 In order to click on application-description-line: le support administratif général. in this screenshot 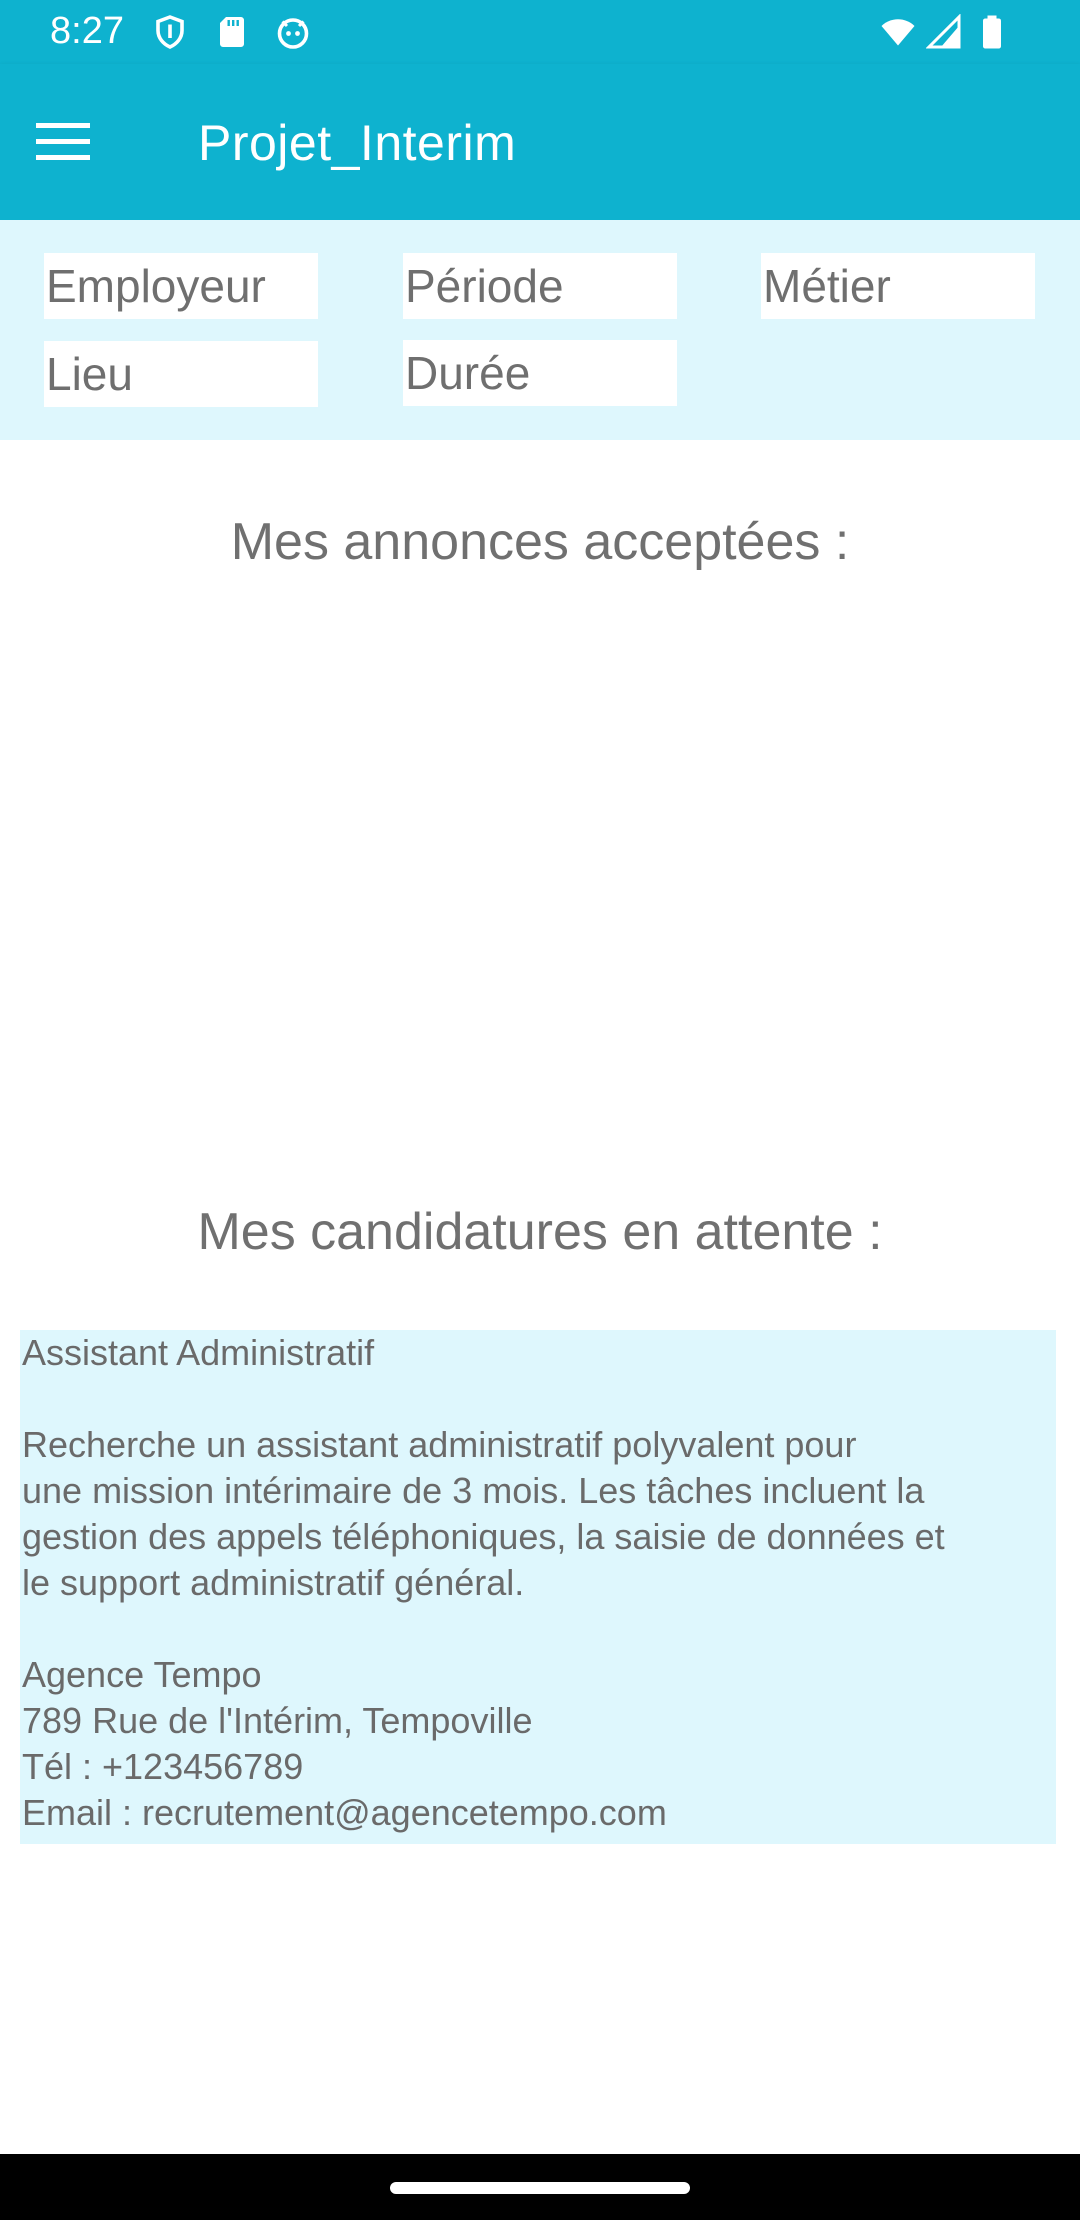, I will do `click(273, 1582)`.